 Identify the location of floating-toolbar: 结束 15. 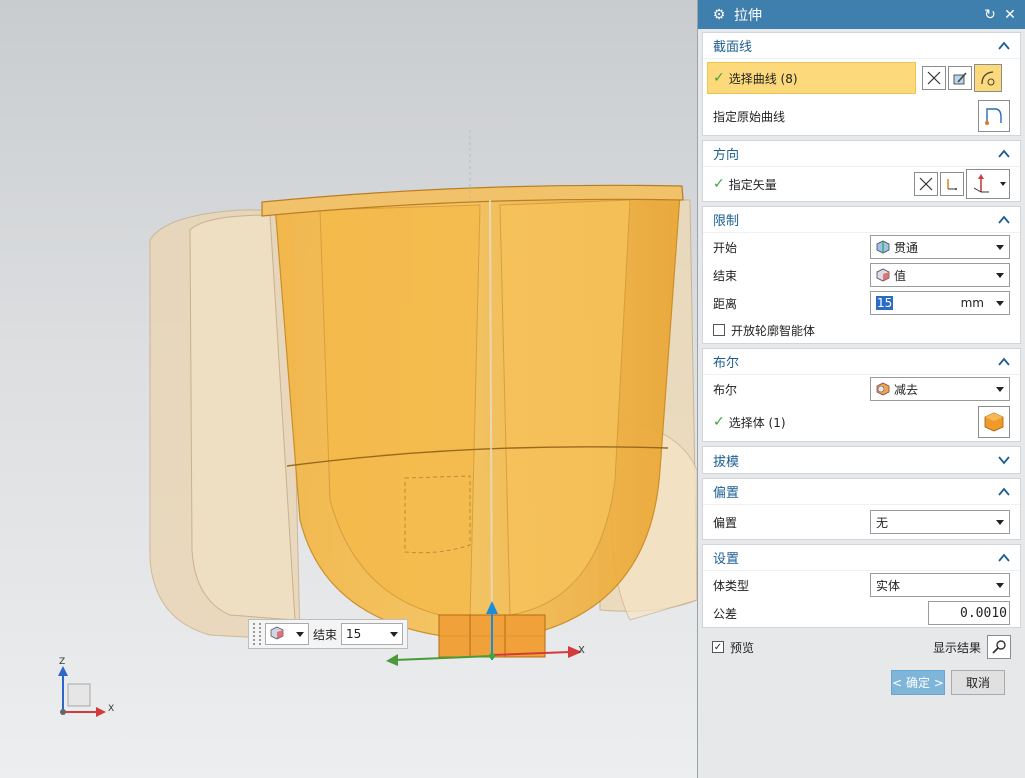
(328, 634).